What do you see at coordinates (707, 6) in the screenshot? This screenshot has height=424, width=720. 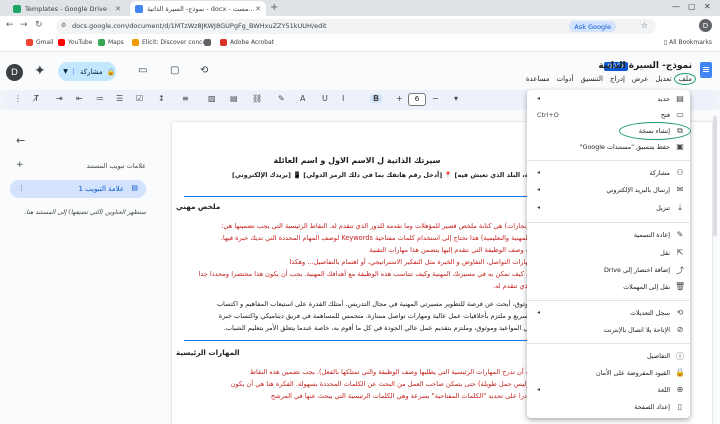 I see `close-window-icon: ✕` at bounding box center [707, 6].